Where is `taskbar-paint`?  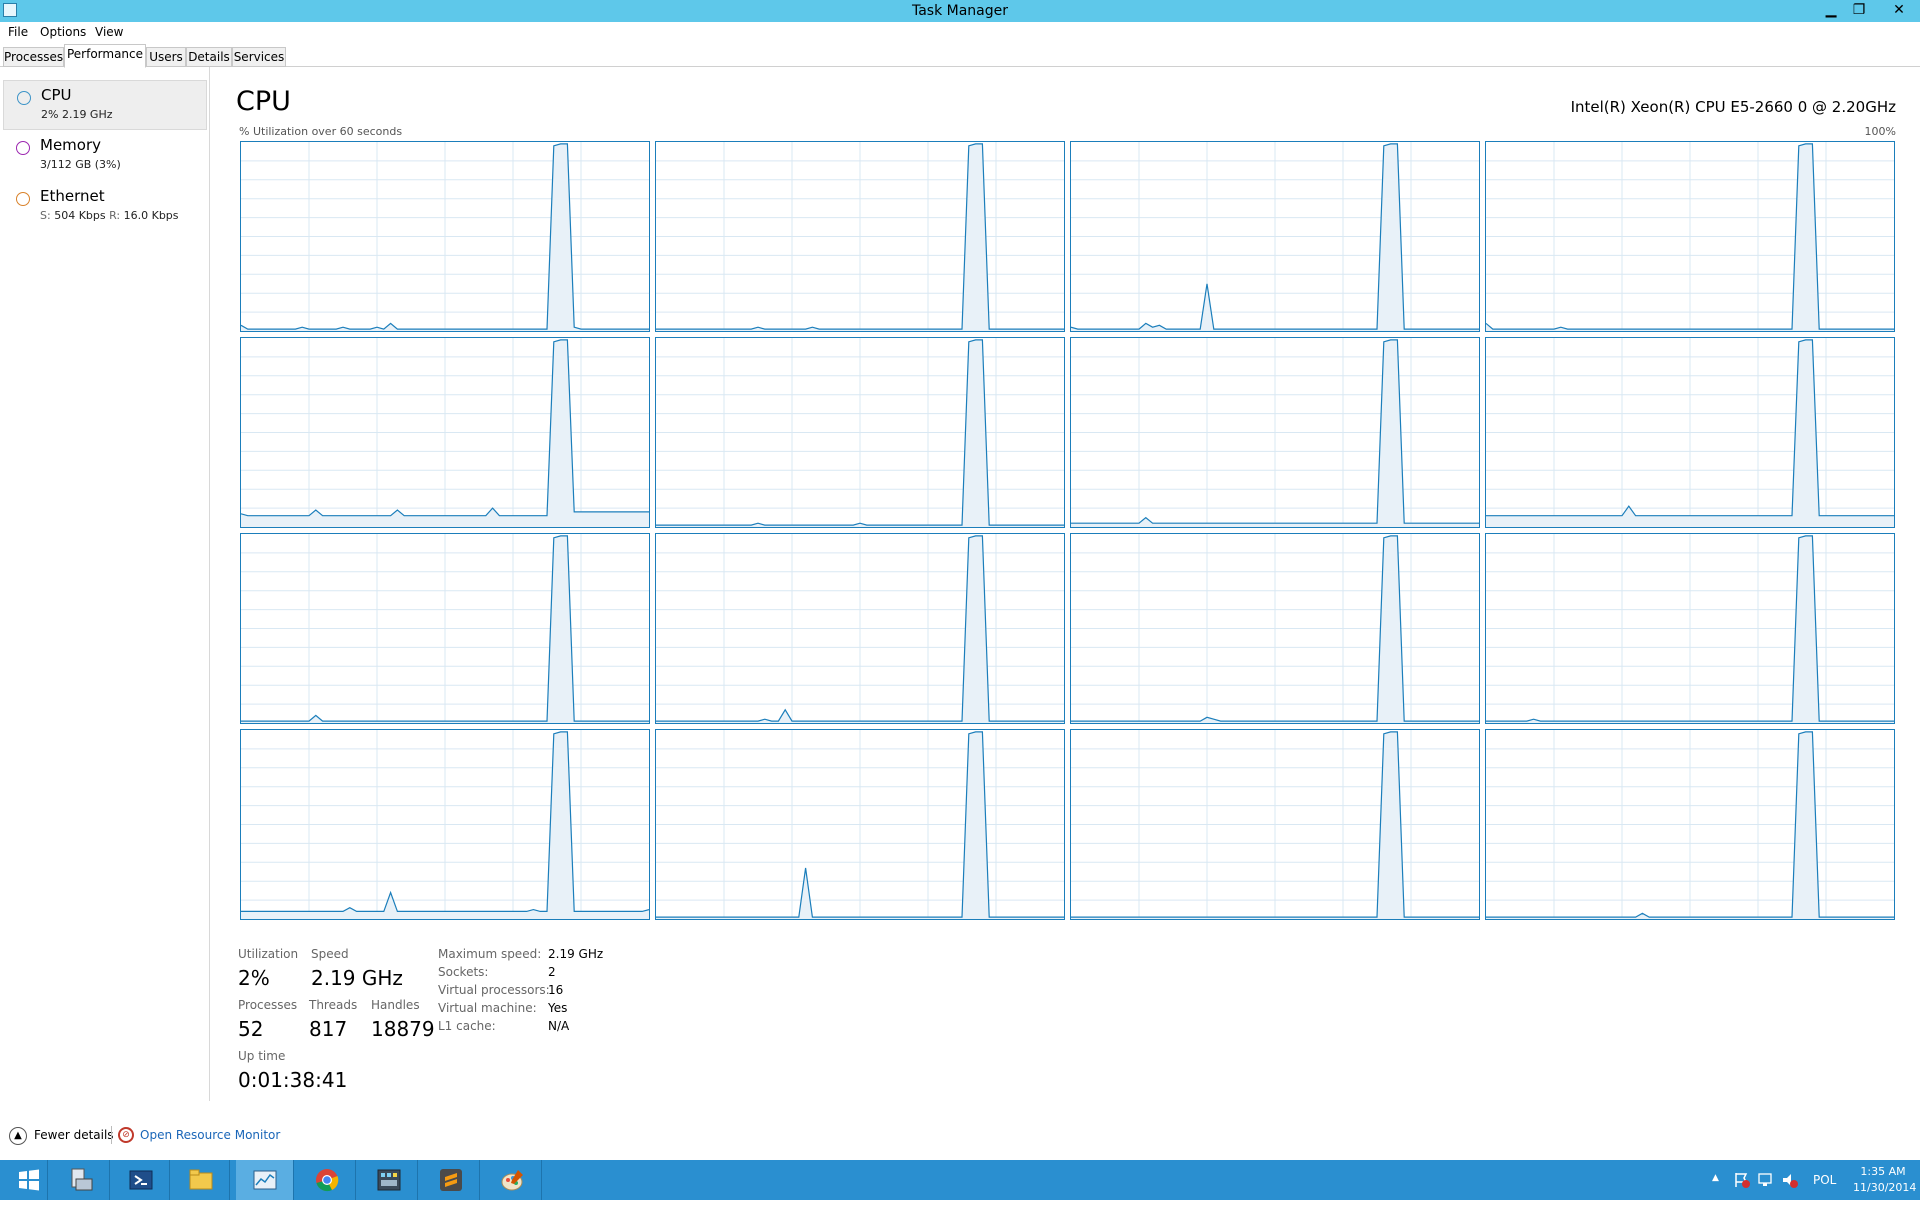
taskbar-paint is located at coordinates (513, 1180).